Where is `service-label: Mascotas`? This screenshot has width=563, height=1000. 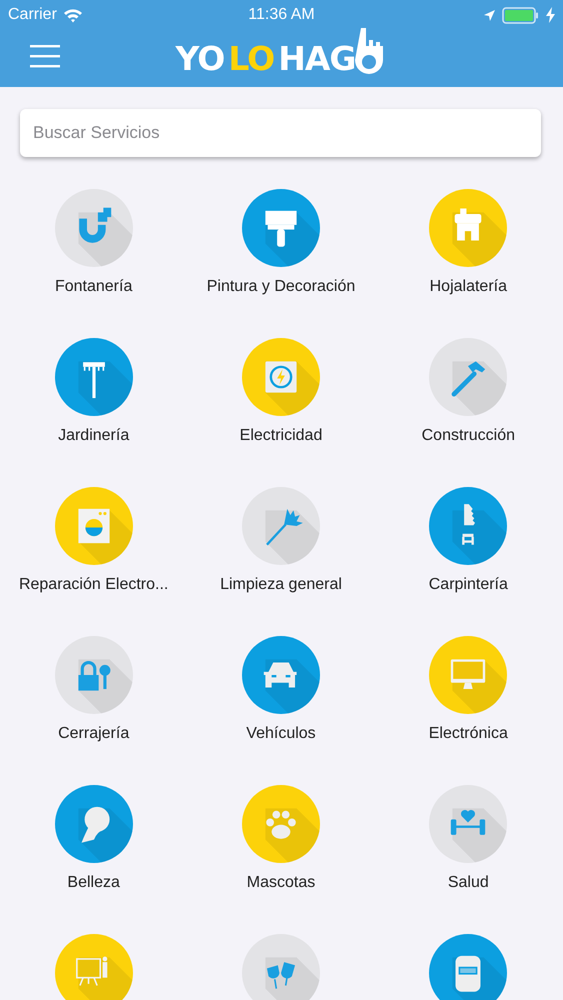 service-label: Mascotas is located at coordinates (281, 883).